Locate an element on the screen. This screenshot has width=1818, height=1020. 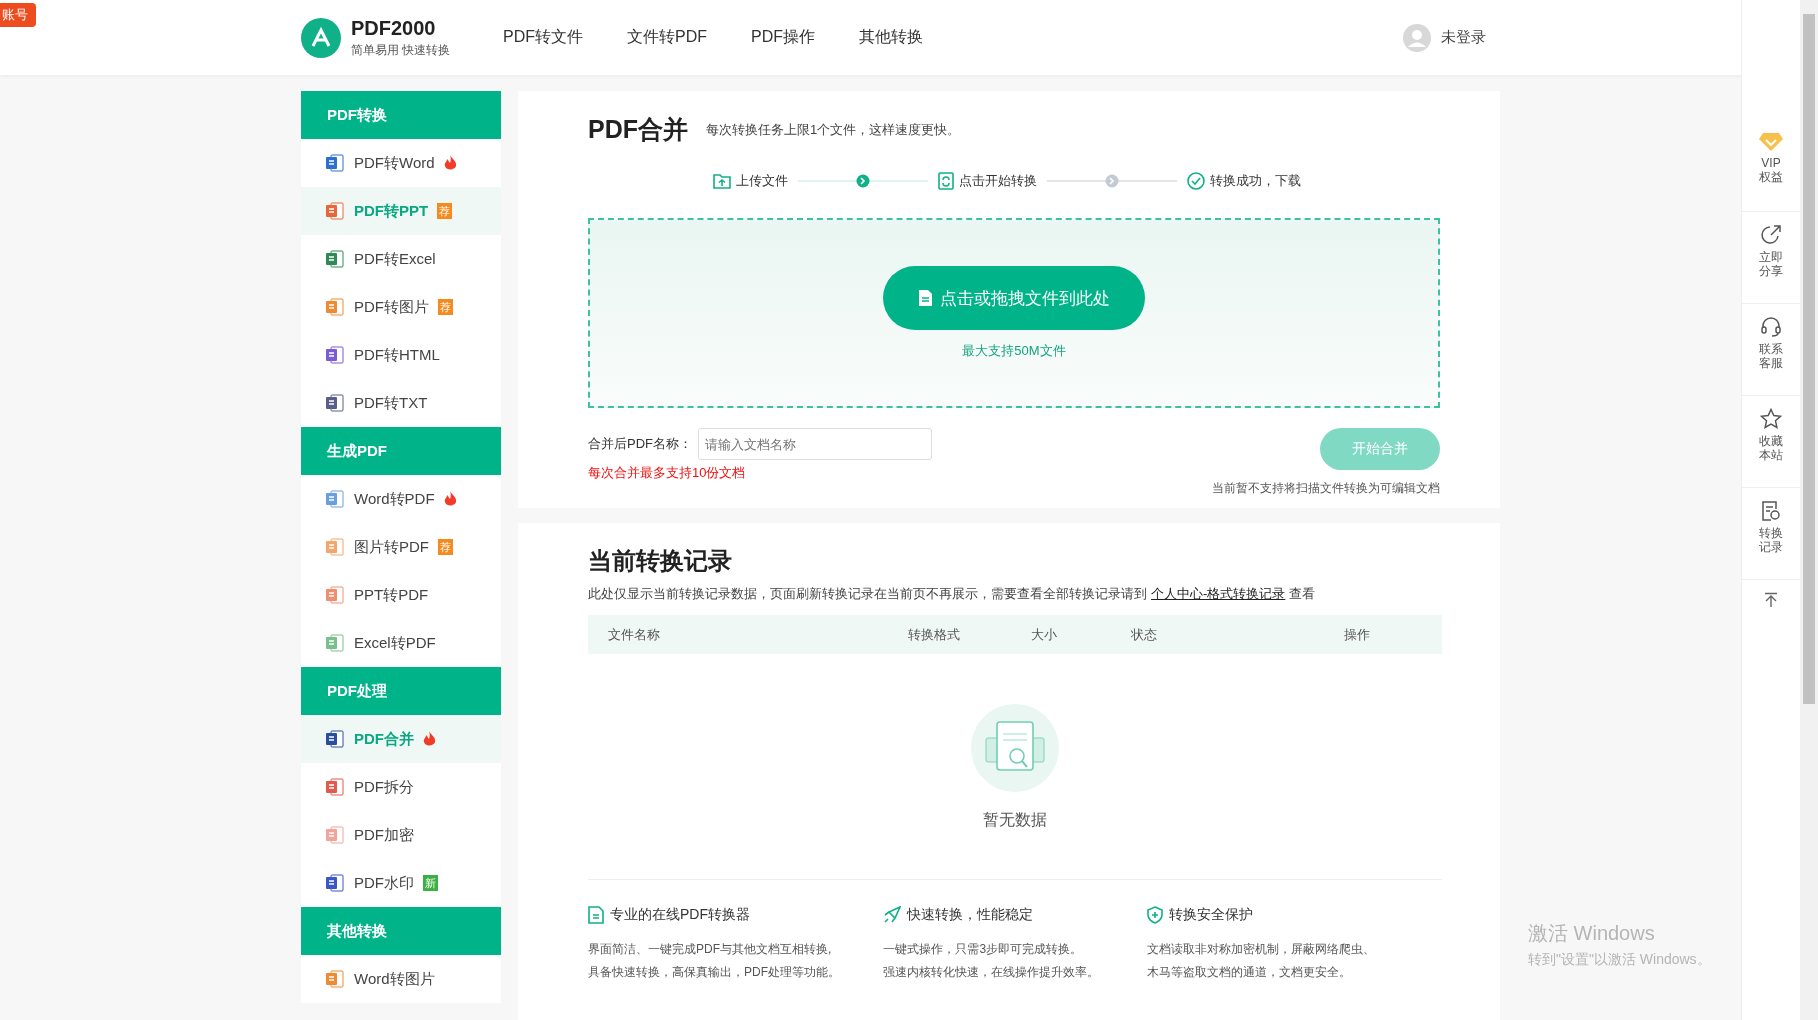
empty-state-text: 暂无数据 is located at coordinates (1015, 820).